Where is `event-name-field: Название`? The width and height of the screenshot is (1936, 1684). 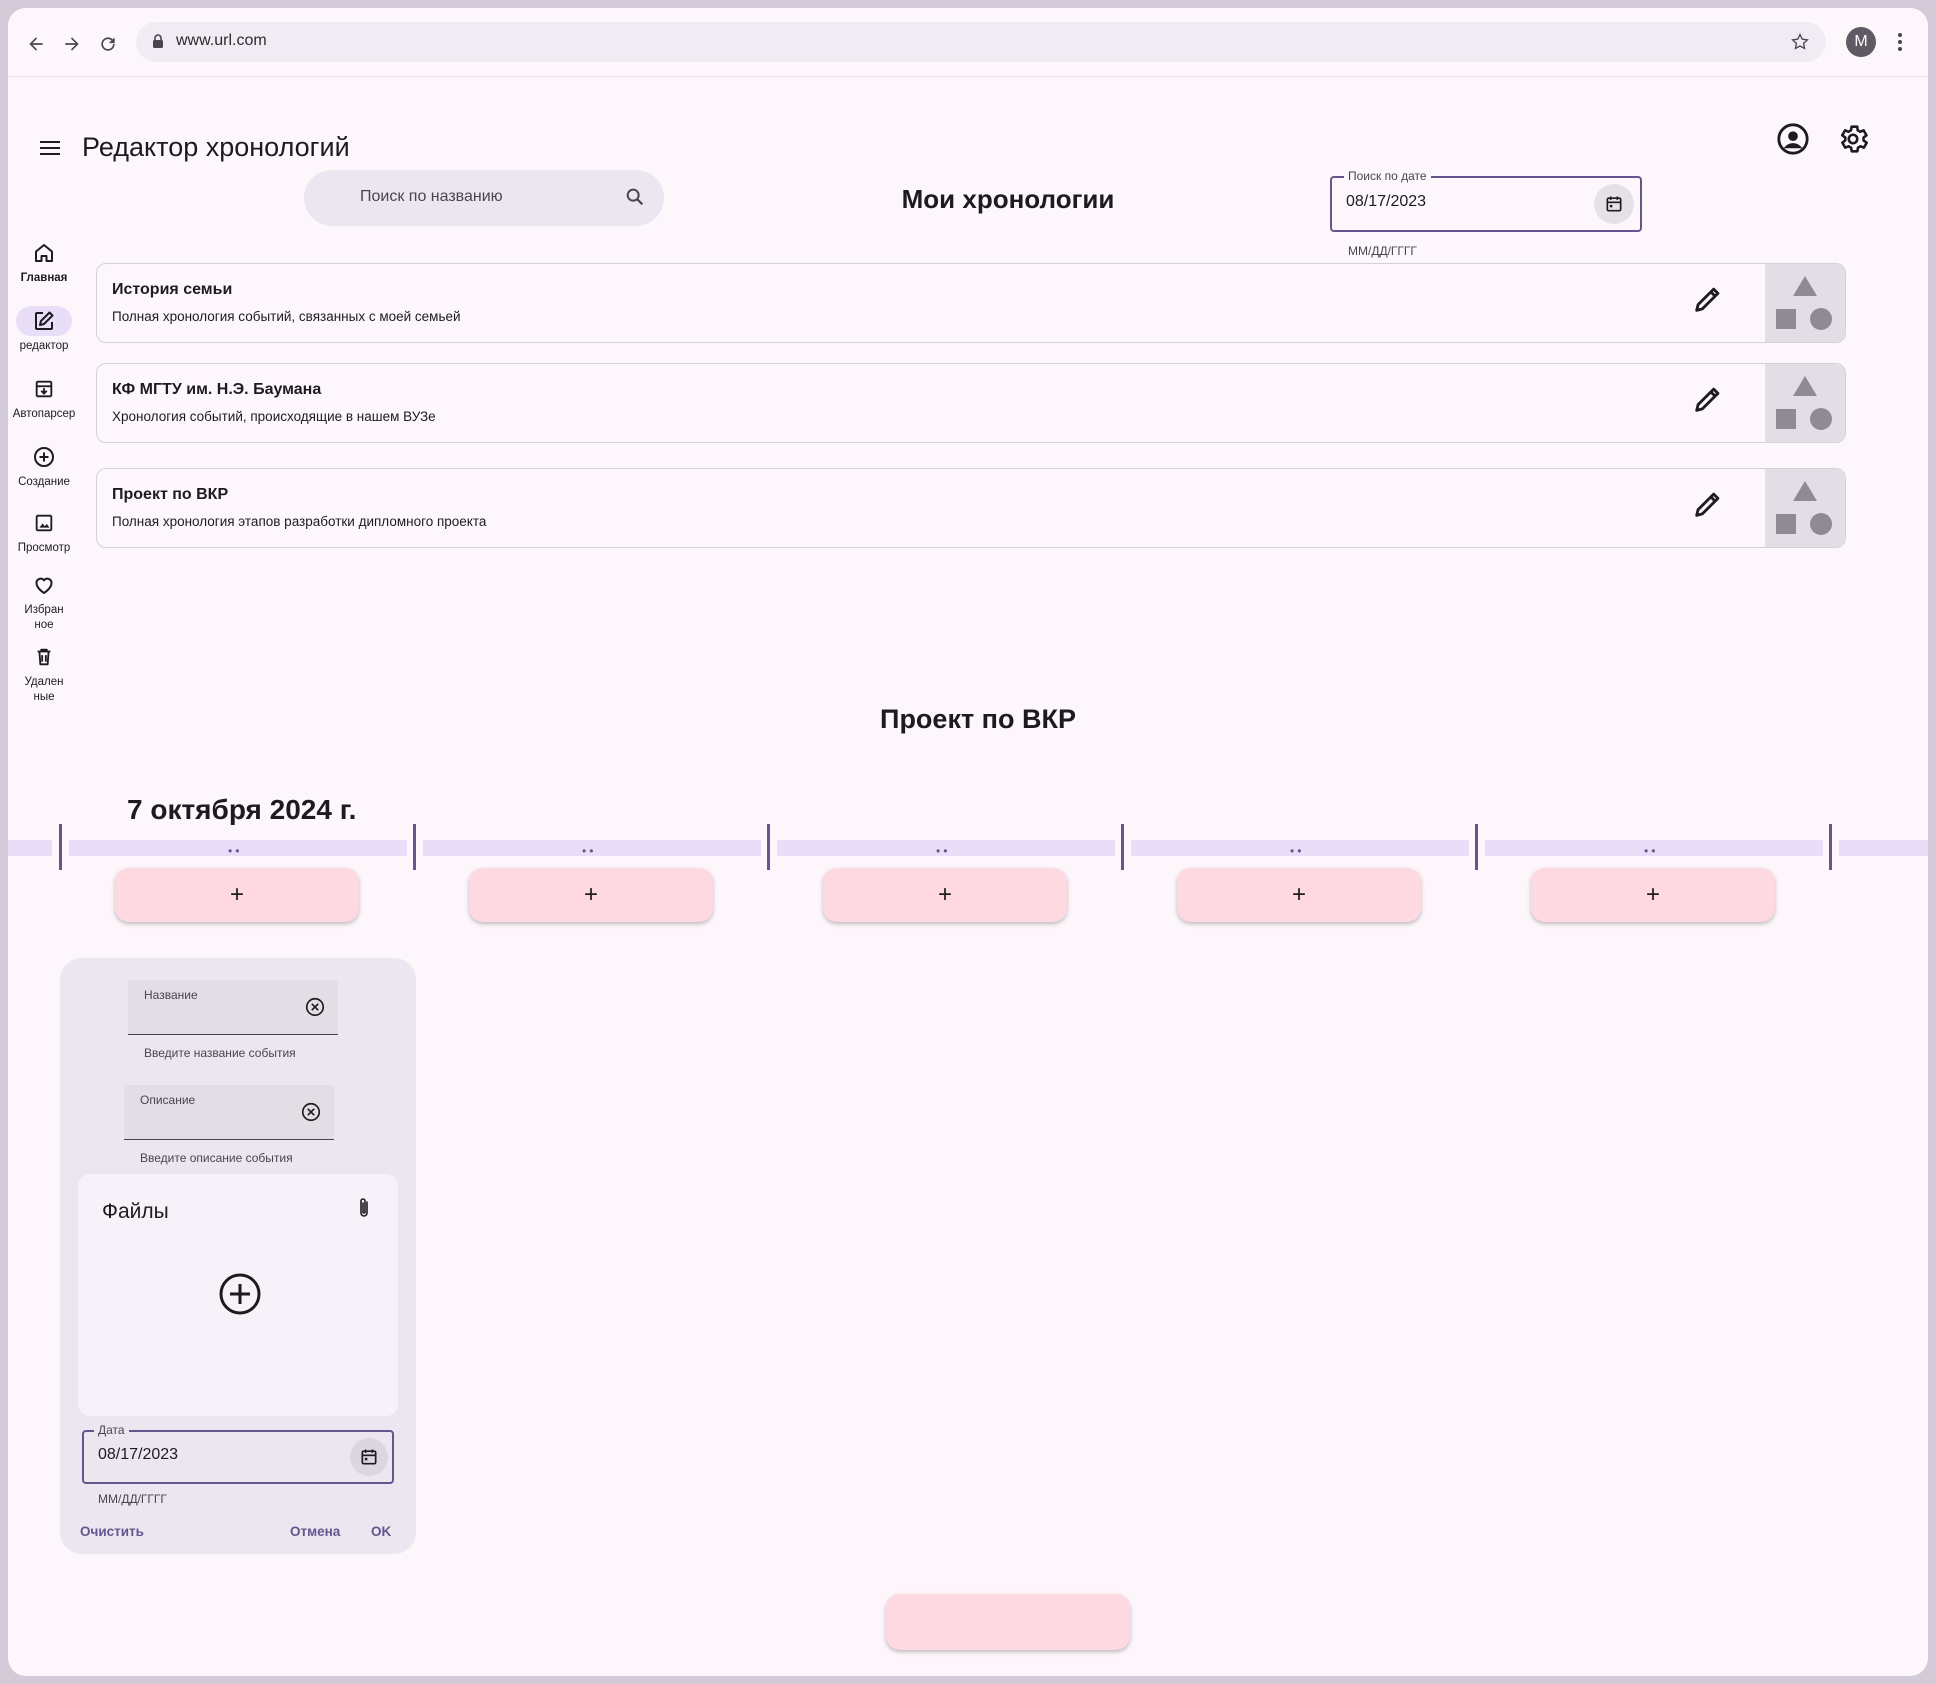 event-name-field: Название is located at coordinates (233, 1007).